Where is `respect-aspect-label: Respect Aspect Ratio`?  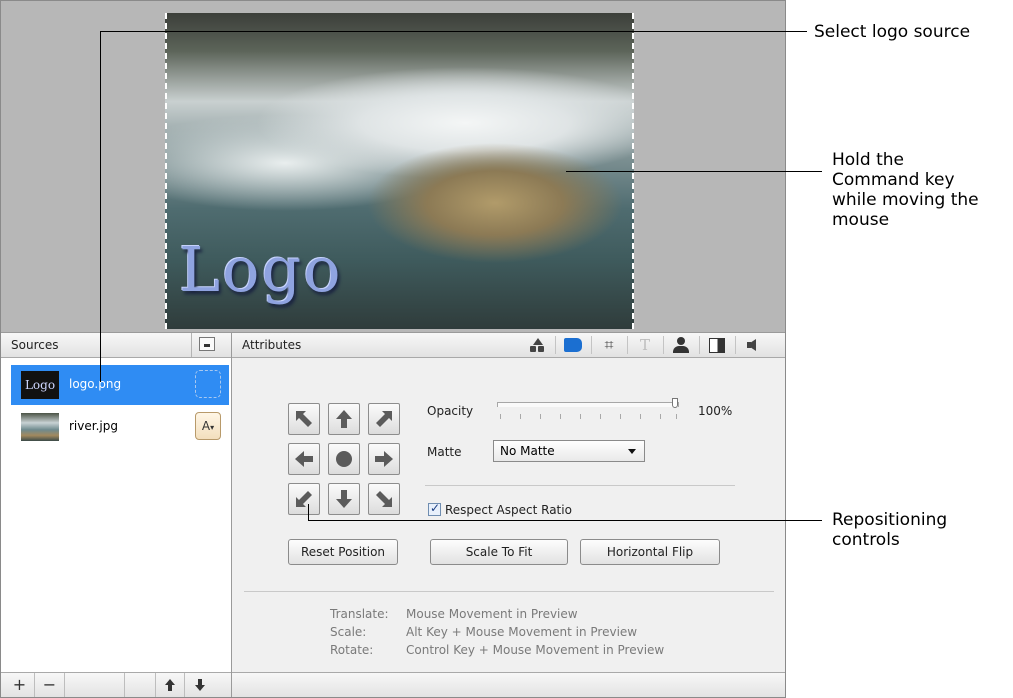 respect-aspect-label: Respect Aspect Ratio is located at coordinates (508, 510).